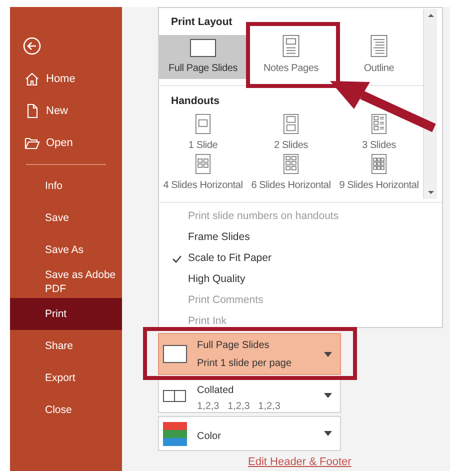 This screenshot has height=471, width=459. Describe the element at coordinates (66, 218) in the screenshot. I see `sidebar-item: Save` at that location.